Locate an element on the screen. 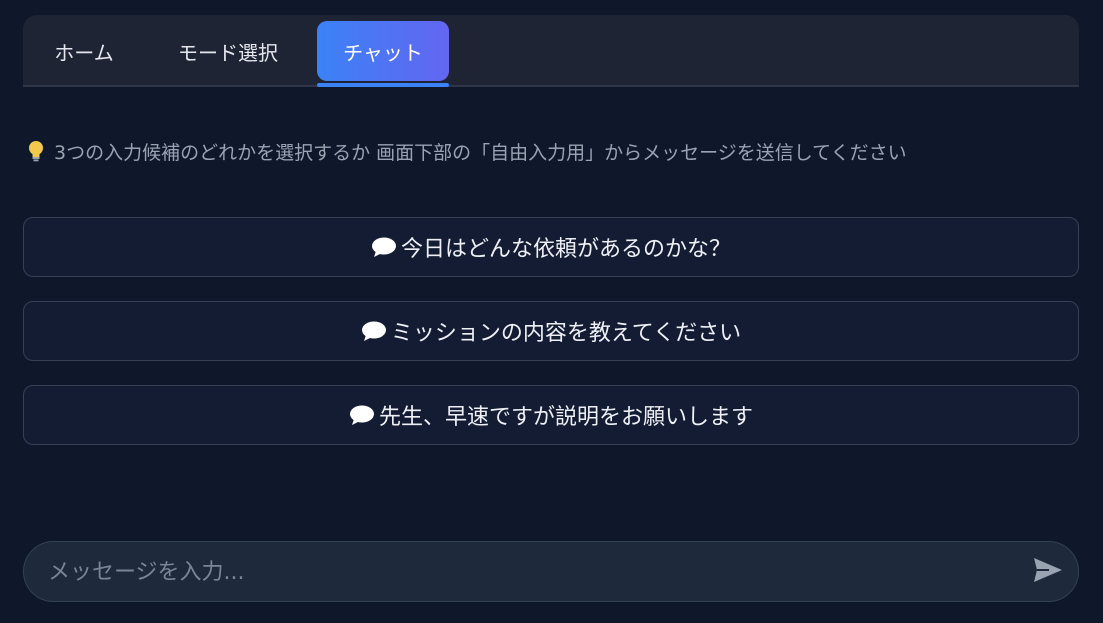  tab-mode-select: モード選択 is located at coordinates (228, 51).